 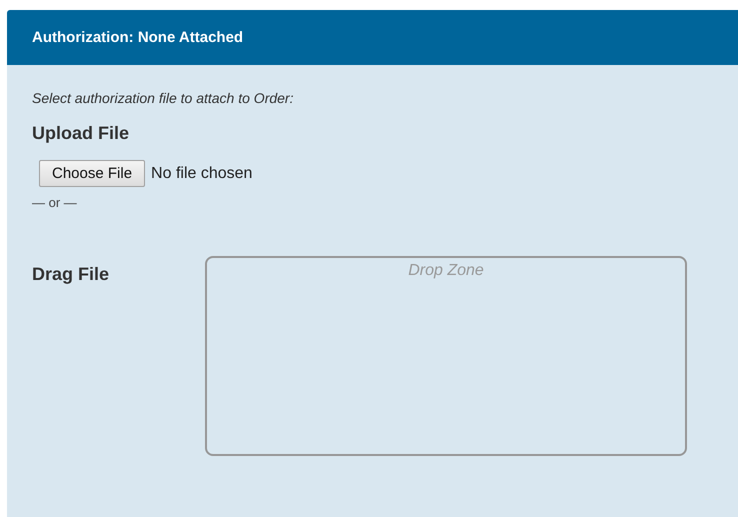 What do you see at coordinates (81, 133) in the screenshot?
I see `upload-heading: Upload File` at bounding box center [81, 133].